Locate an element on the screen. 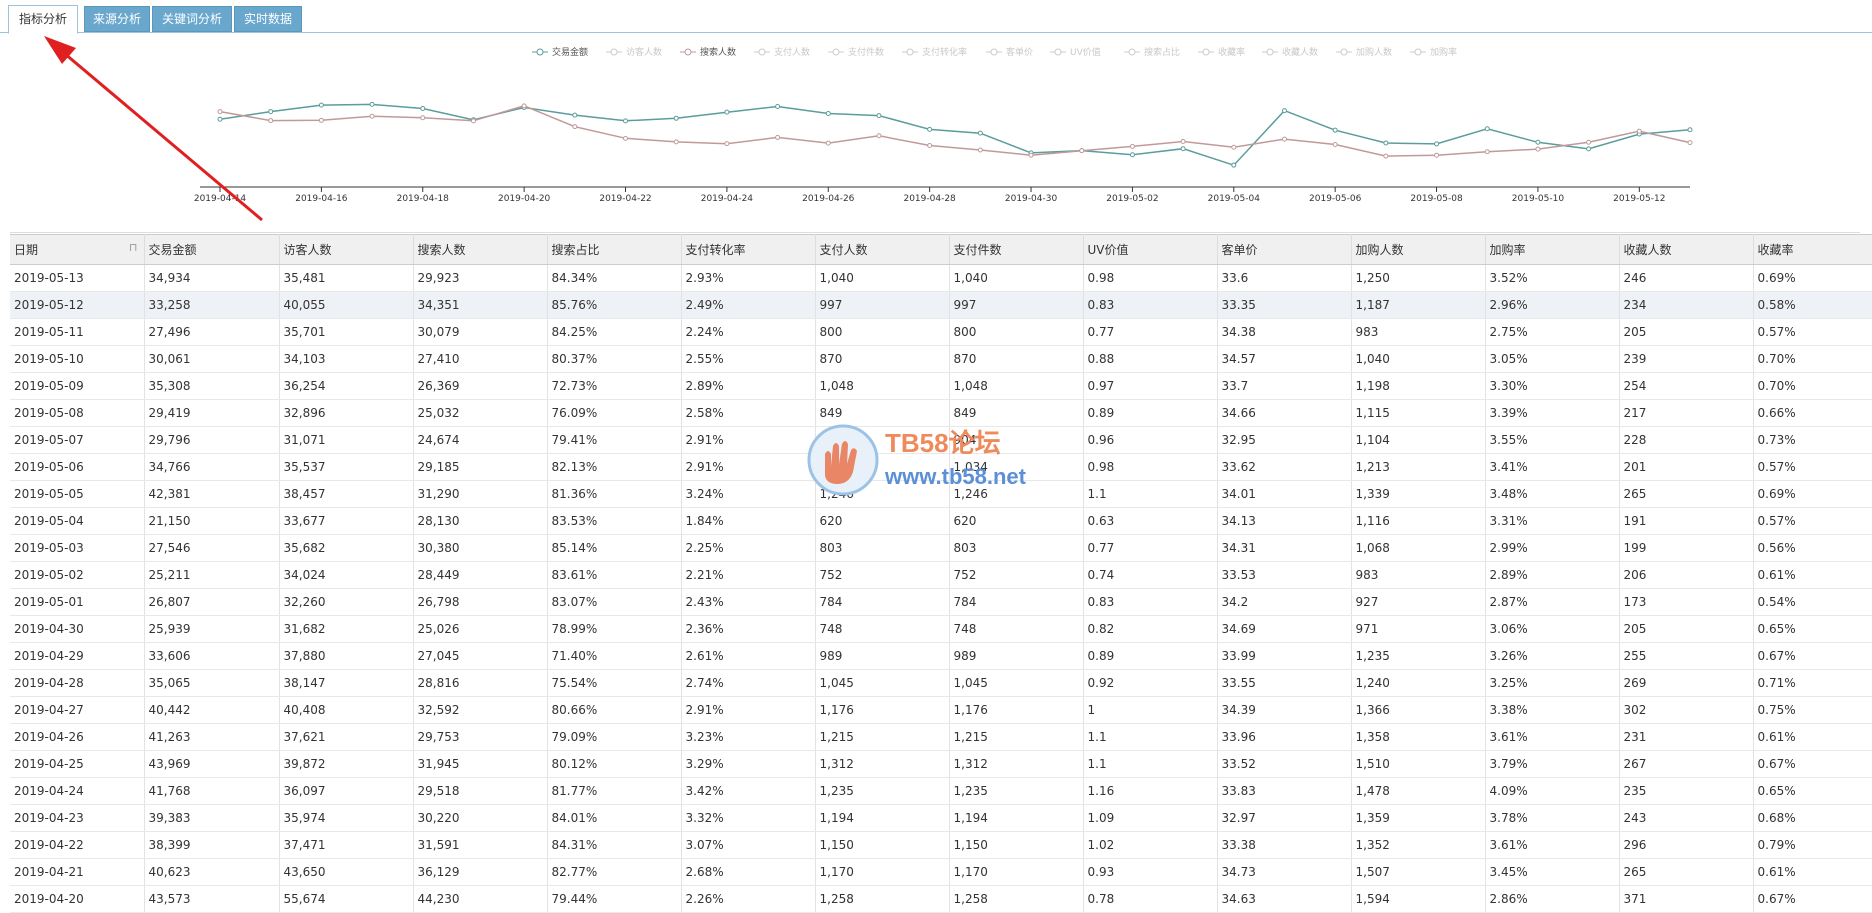 This screenshot has height=913, width=1872. legend-item: 收藏人数 is located at coordinates (1290, 52).